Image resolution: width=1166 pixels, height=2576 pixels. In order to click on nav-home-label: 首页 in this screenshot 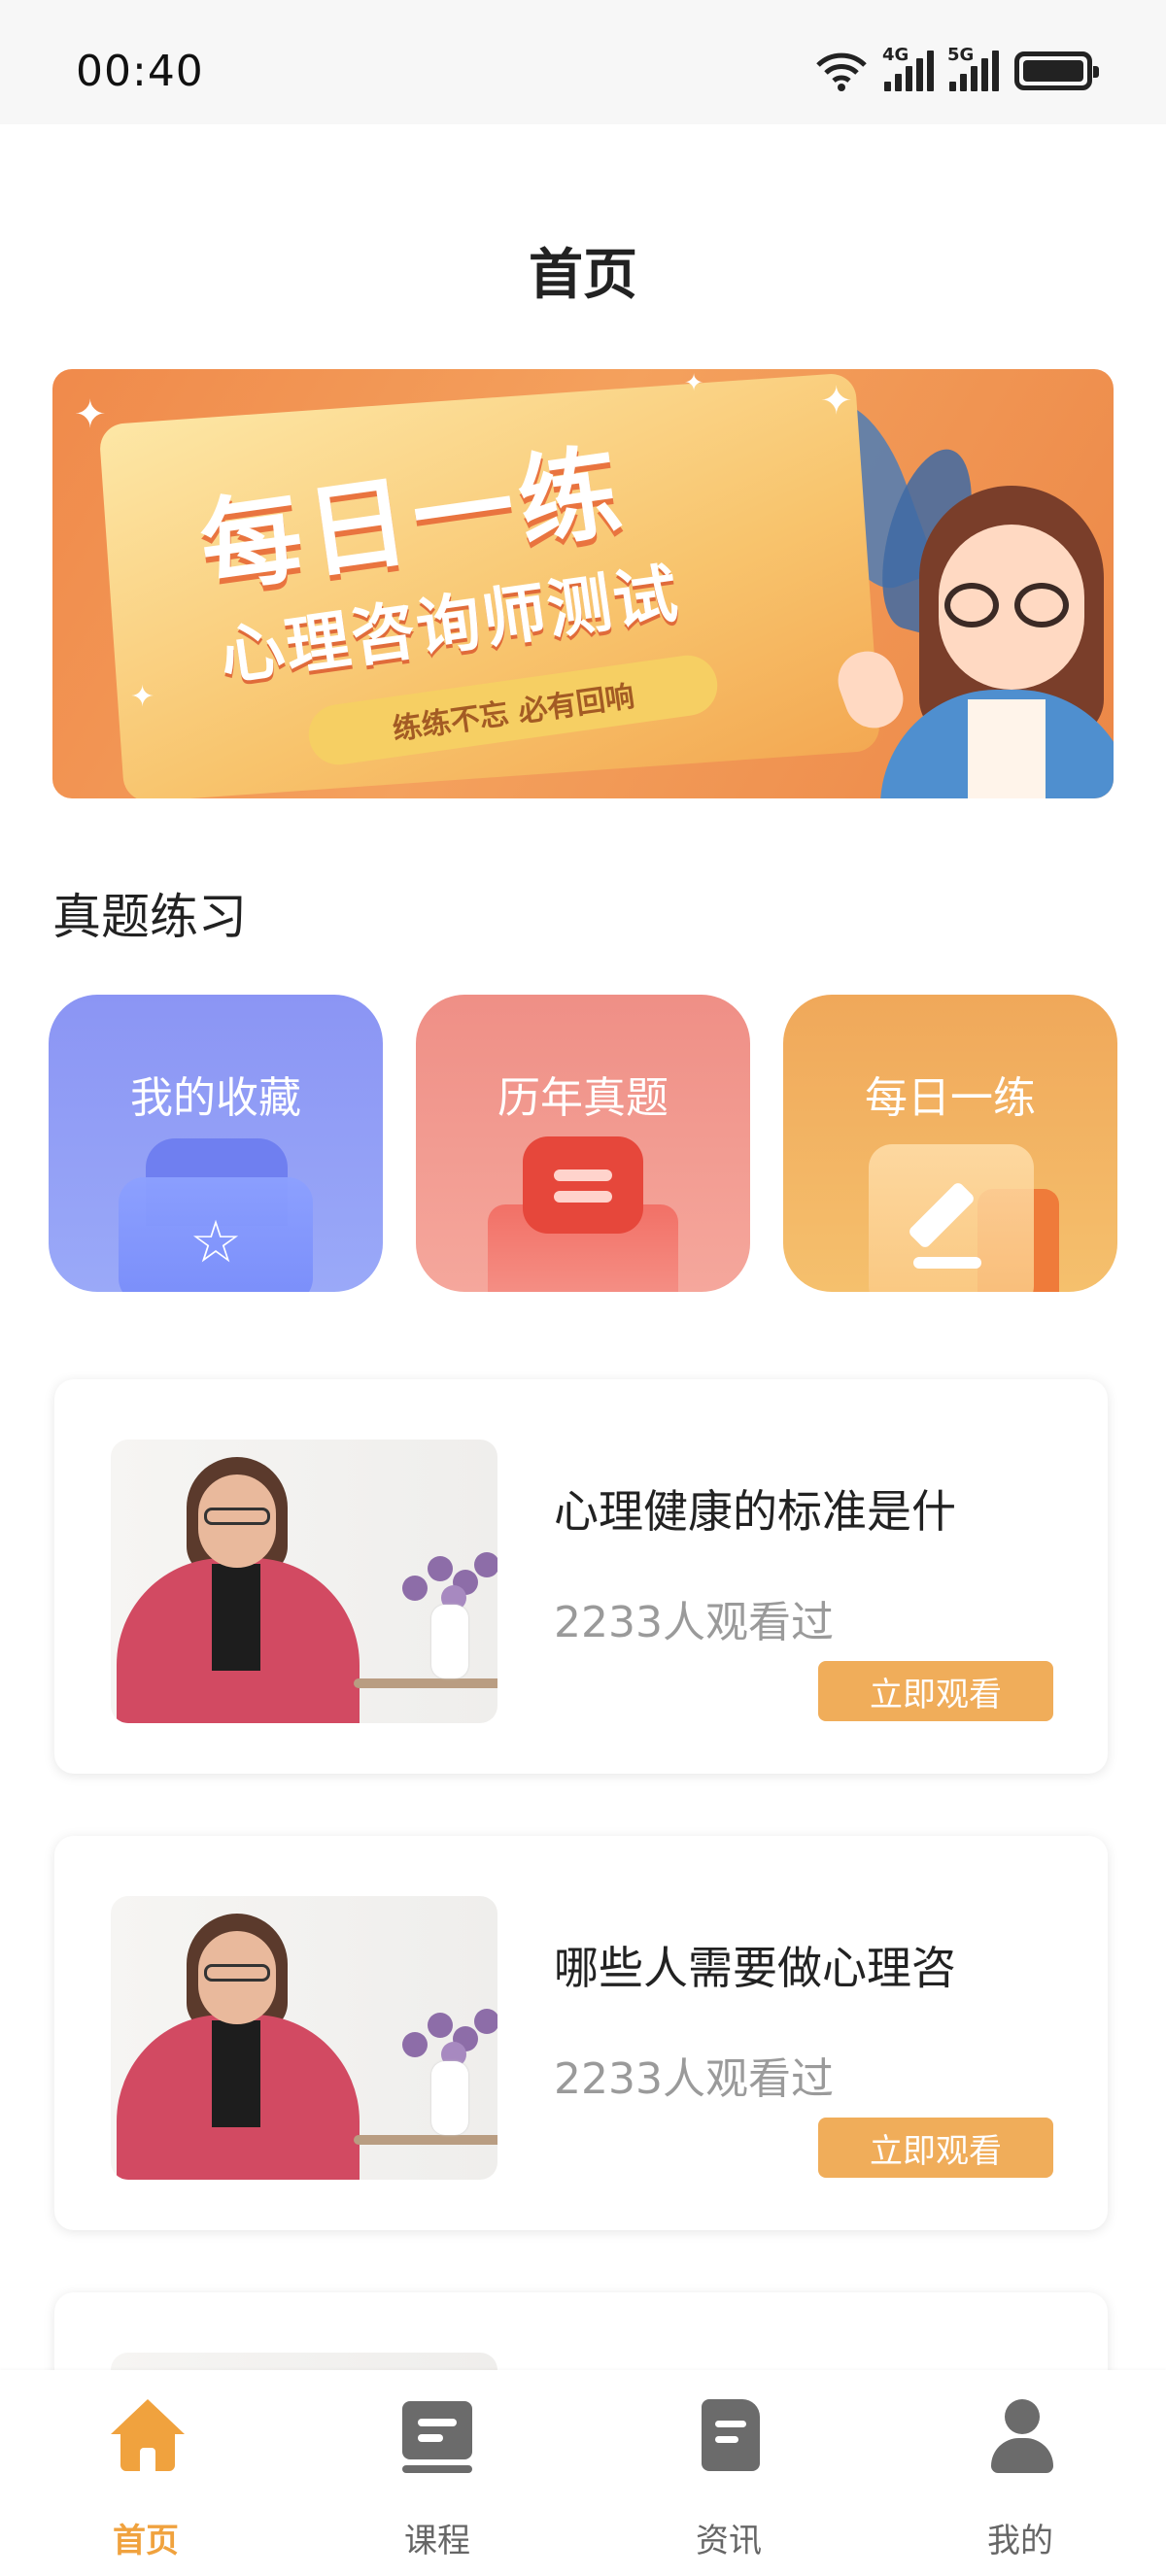, I will do `click(146, 2541)`.